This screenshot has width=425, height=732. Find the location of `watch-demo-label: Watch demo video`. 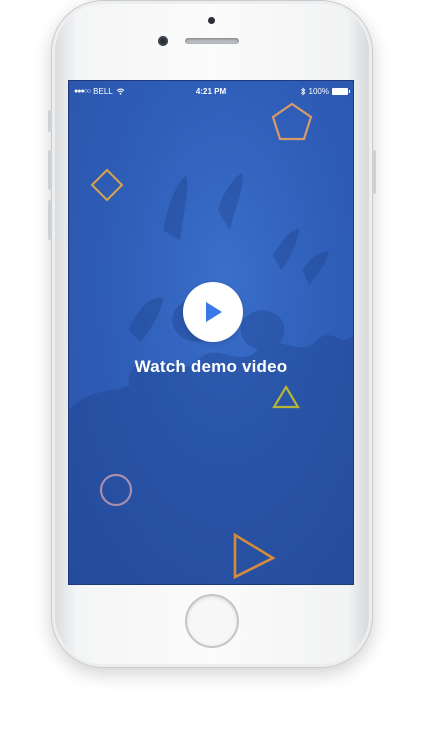

watch-demo-label: Watch demo video is located at coordinates (211, 367).